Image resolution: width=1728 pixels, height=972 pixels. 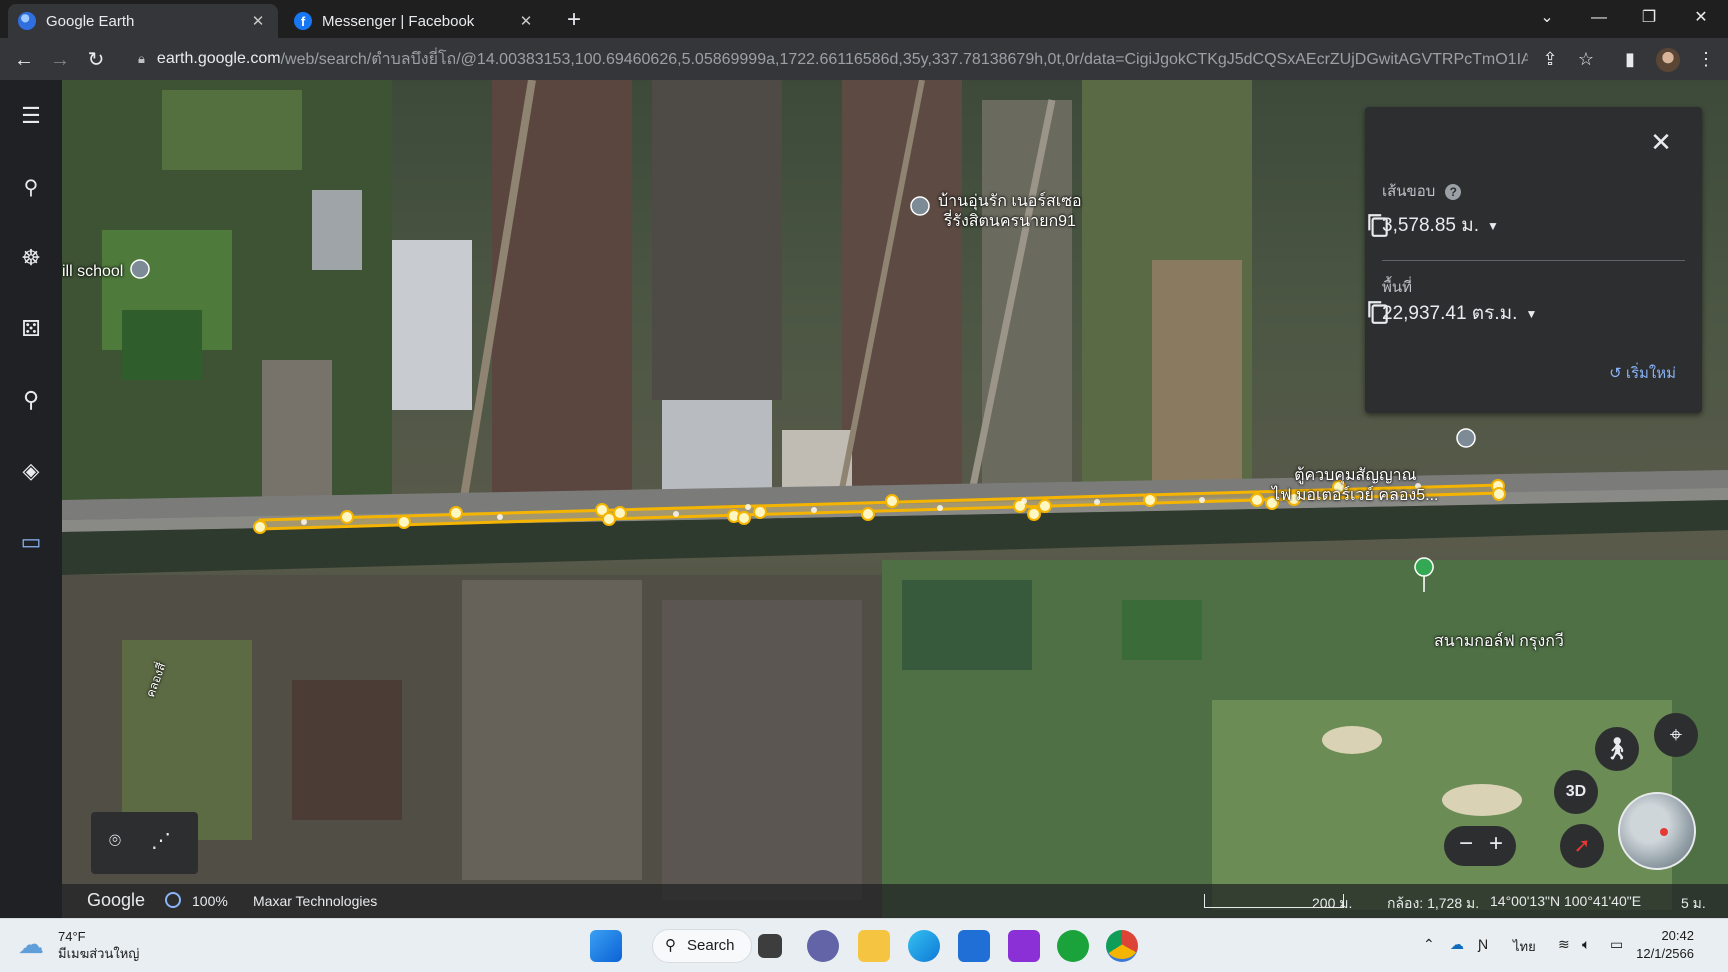 I want to click on close-panel-button: ✕, so click(x=1661, y=142).